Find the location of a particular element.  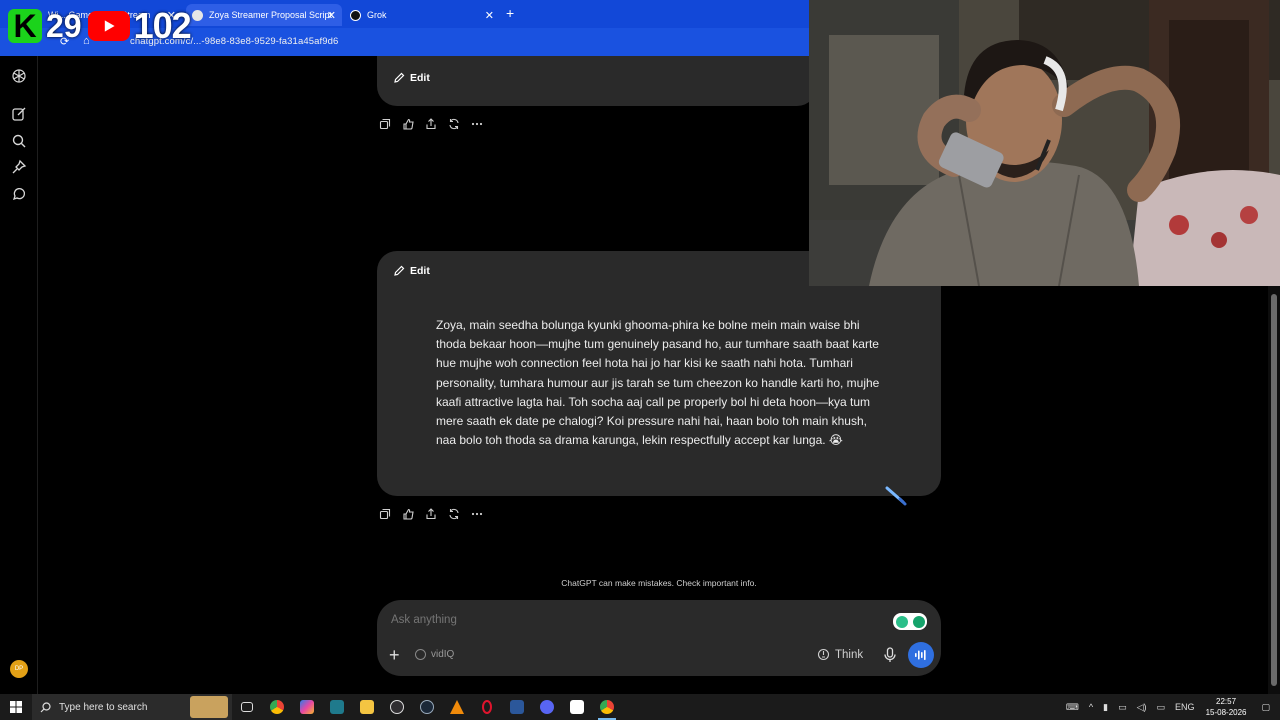

grok-favicon-icon is located at coordinates (355, 15).